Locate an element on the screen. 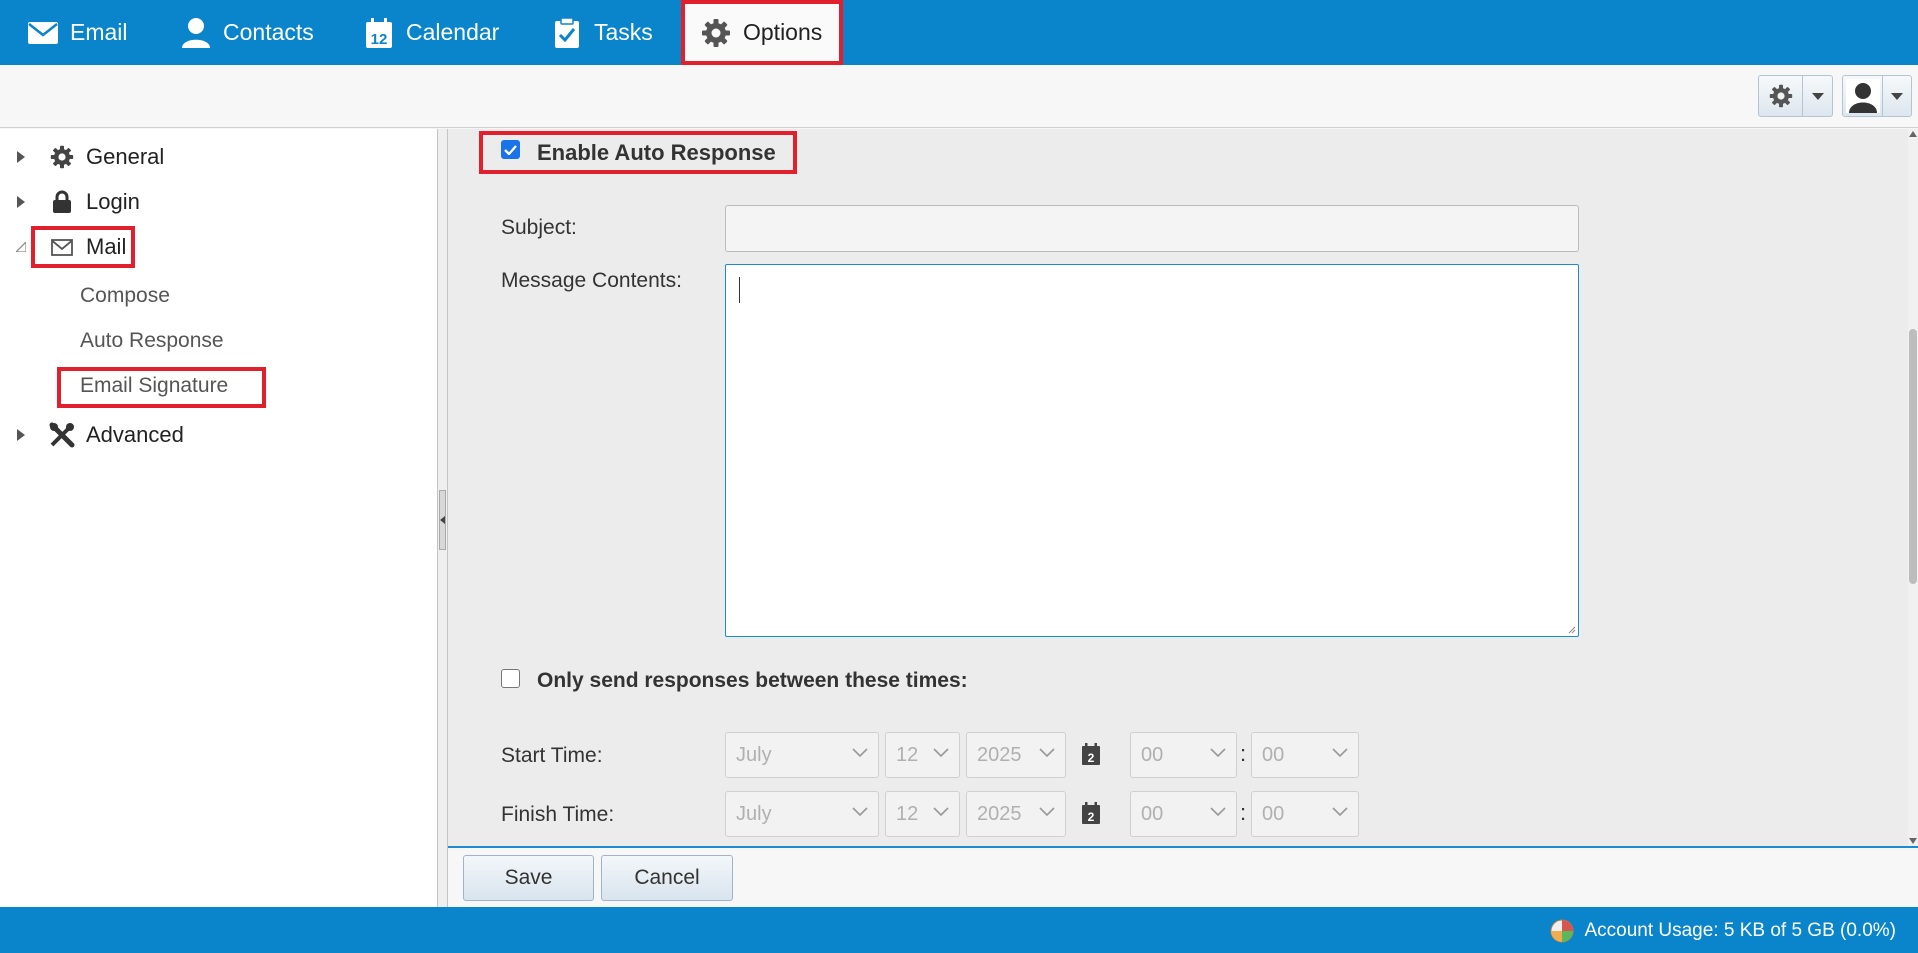 The height and width of the screenshot is (953, 1918). nav-tab-options: Options is located at coordinates (762, 32).